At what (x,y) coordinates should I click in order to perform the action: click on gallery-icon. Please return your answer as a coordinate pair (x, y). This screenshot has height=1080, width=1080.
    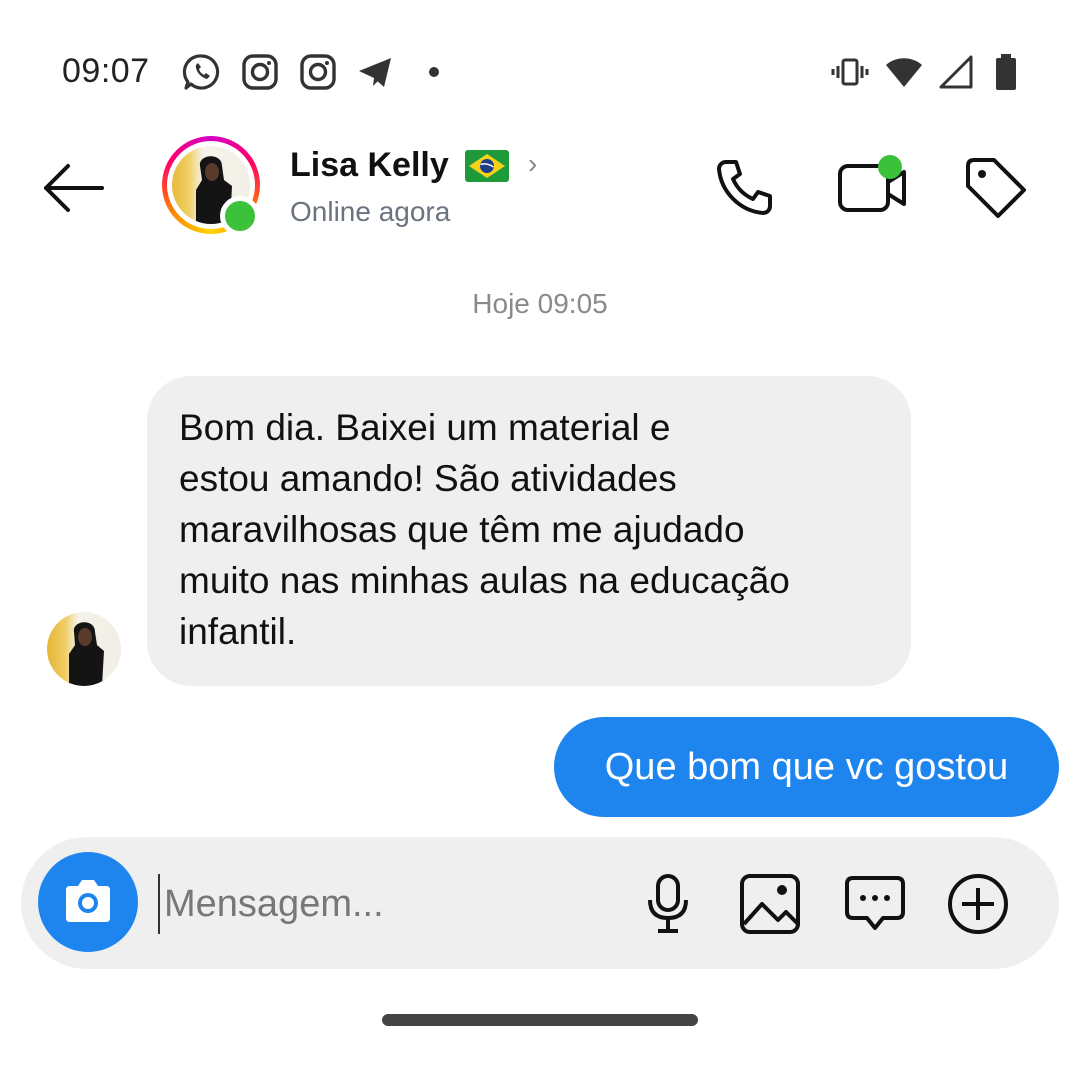
    Looking at the image, I should click on (770, 904).